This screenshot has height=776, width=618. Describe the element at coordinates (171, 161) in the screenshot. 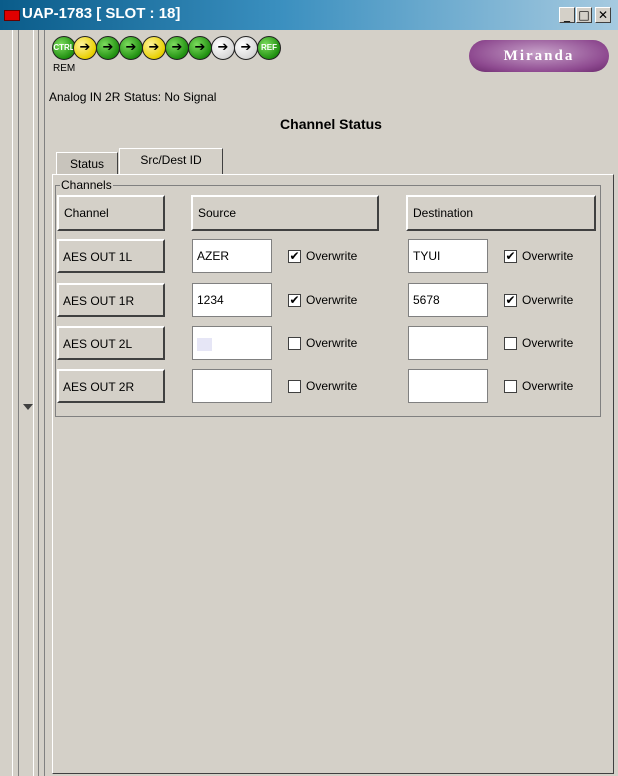

I see `tab-src-dest-id: Src/Dest ID` at that location.